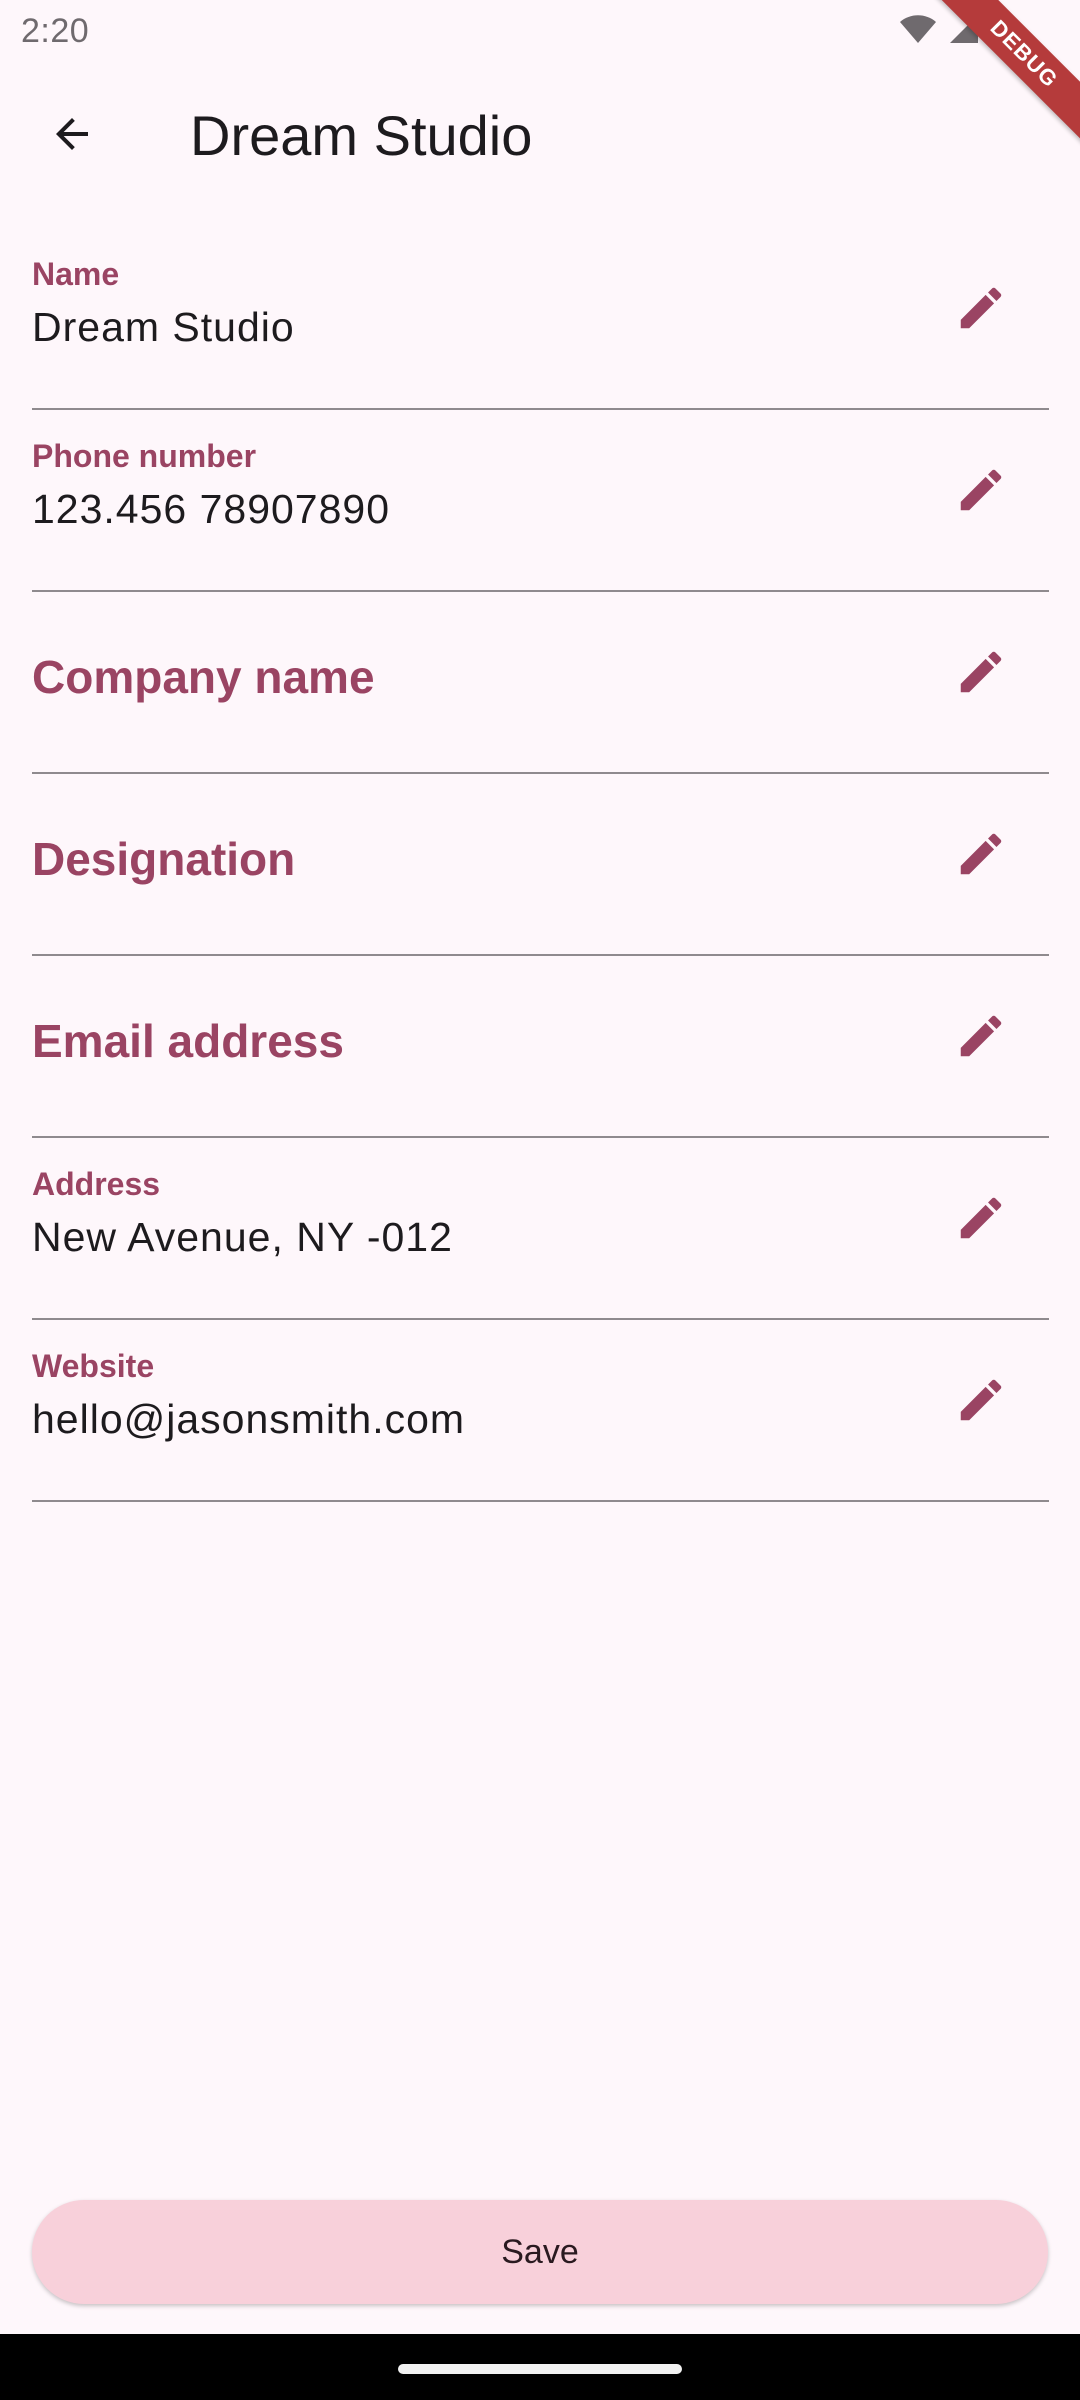 Image resolution: width=1080 pixels, height=2400 pixels. I want to click on back-button, so click(72, 136).